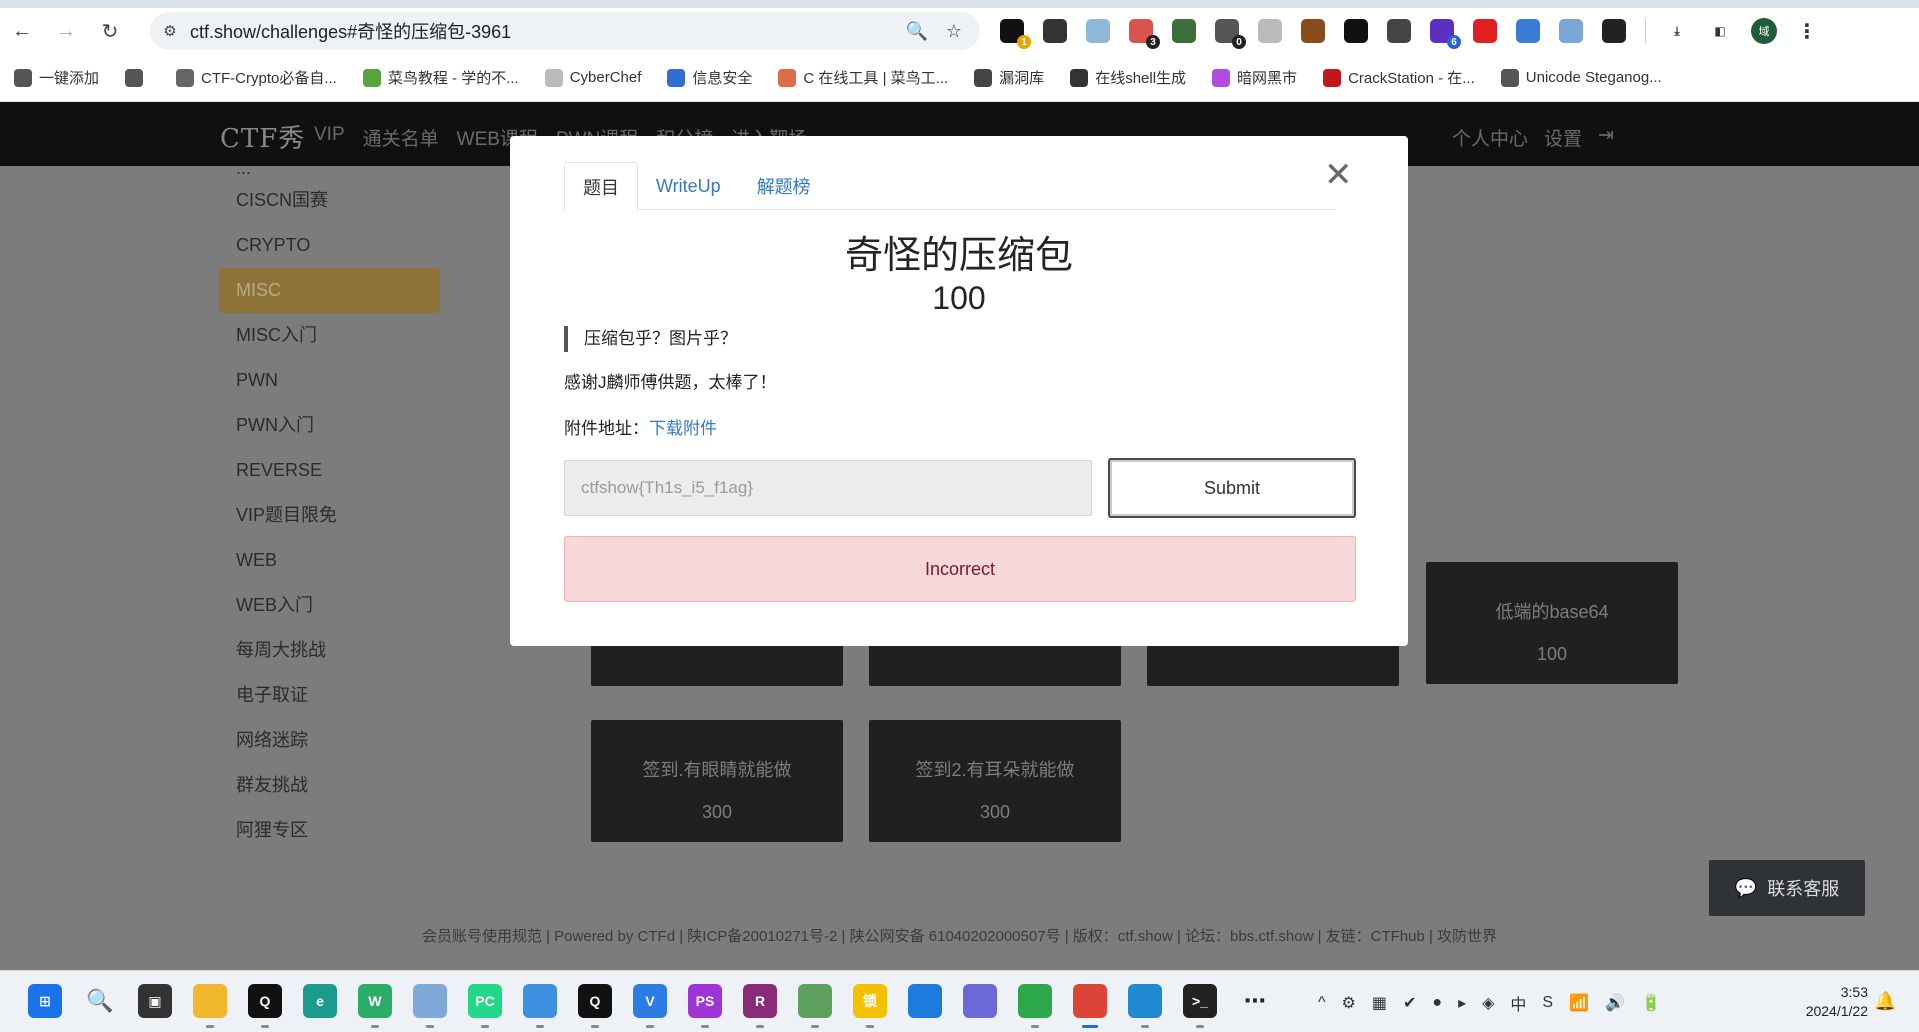 This screenshot has height=1032, width=1919. What do you see at coordinates (1807, 31) in the screenshot?
I see `menu-icon: ⋮` at bounding box center [1807, 31].